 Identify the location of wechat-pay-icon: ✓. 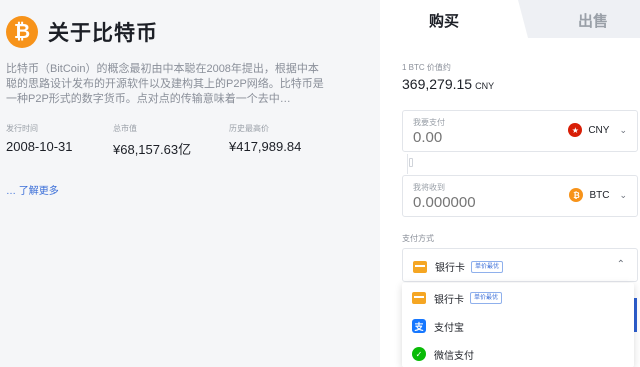
(419, 354).